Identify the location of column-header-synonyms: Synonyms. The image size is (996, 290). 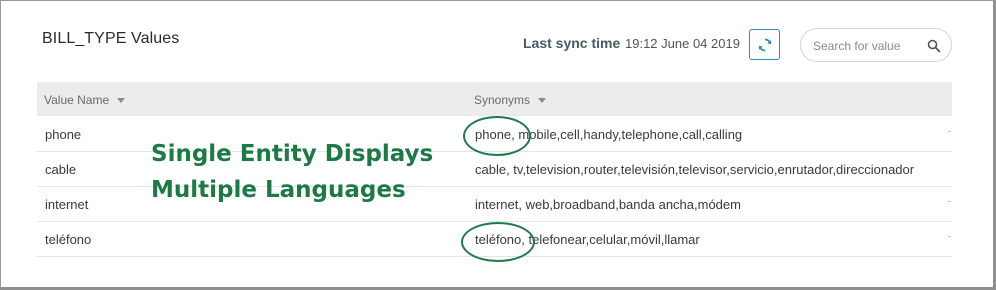
(510, 100).